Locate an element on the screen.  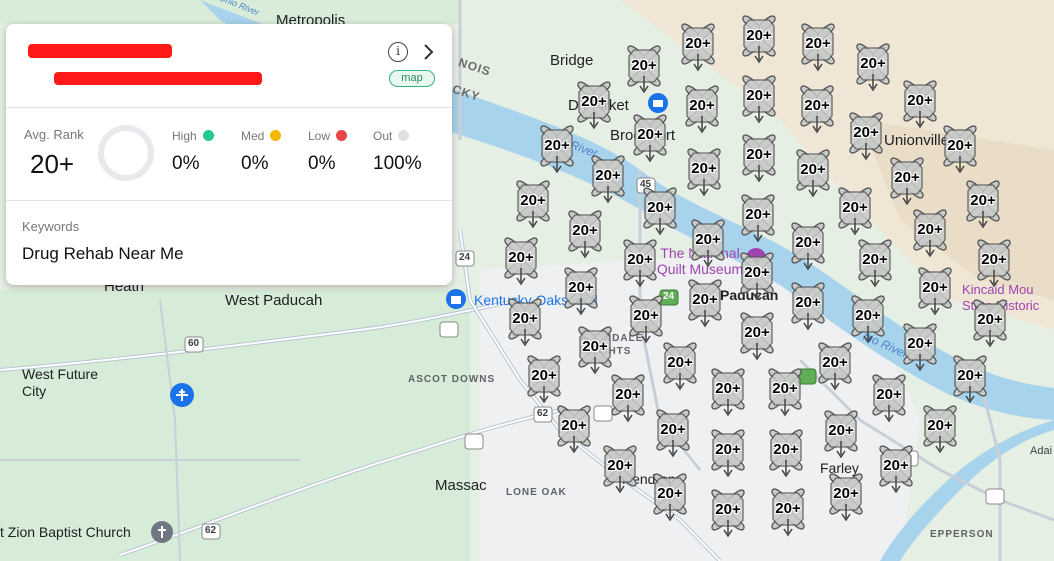
shield-62: 62 is located at coordinates (543, 413).